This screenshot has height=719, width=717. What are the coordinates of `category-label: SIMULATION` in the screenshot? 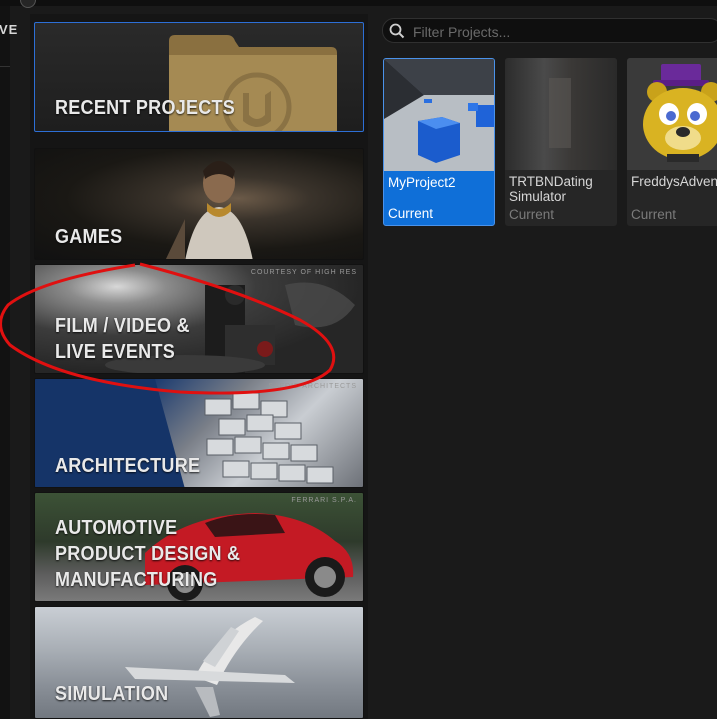 It's located at (112, 694).